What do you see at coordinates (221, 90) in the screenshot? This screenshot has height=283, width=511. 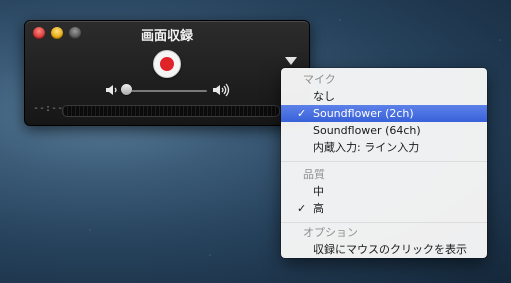 I see `speaker-high-icon` at bounding box center [221, 90].